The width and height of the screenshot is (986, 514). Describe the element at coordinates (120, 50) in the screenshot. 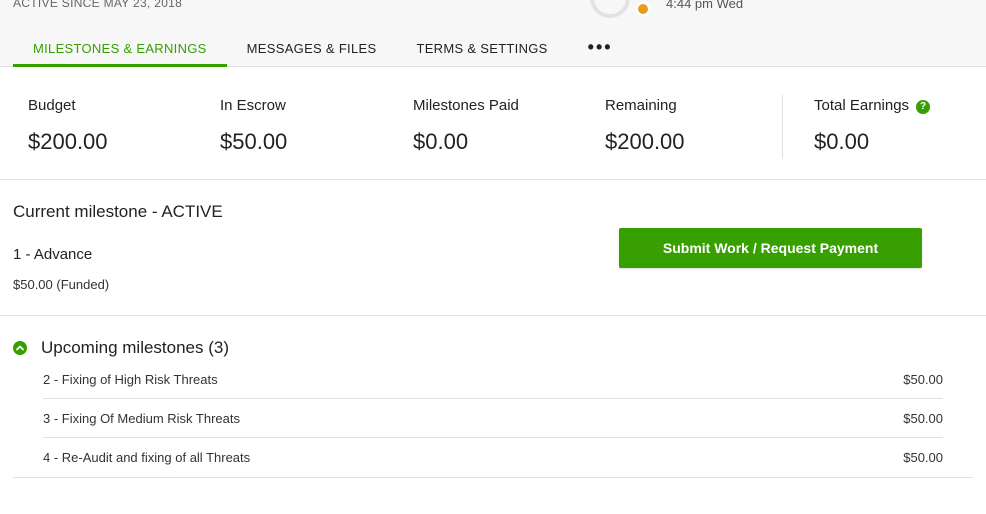

I see `tab-milestones-earnings: MILESTONES & EARNINGS` at that location.